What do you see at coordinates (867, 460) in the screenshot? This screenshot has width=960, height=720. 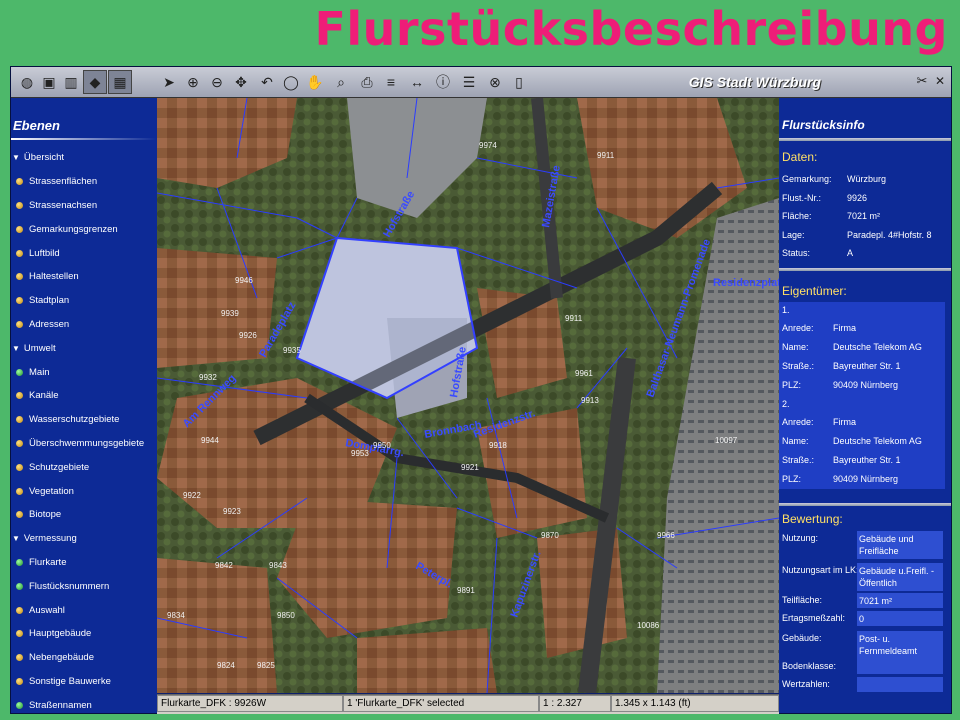 I see `owner-value-strasse: Bayreuther Str. 1` at bounding box center [867, 460].